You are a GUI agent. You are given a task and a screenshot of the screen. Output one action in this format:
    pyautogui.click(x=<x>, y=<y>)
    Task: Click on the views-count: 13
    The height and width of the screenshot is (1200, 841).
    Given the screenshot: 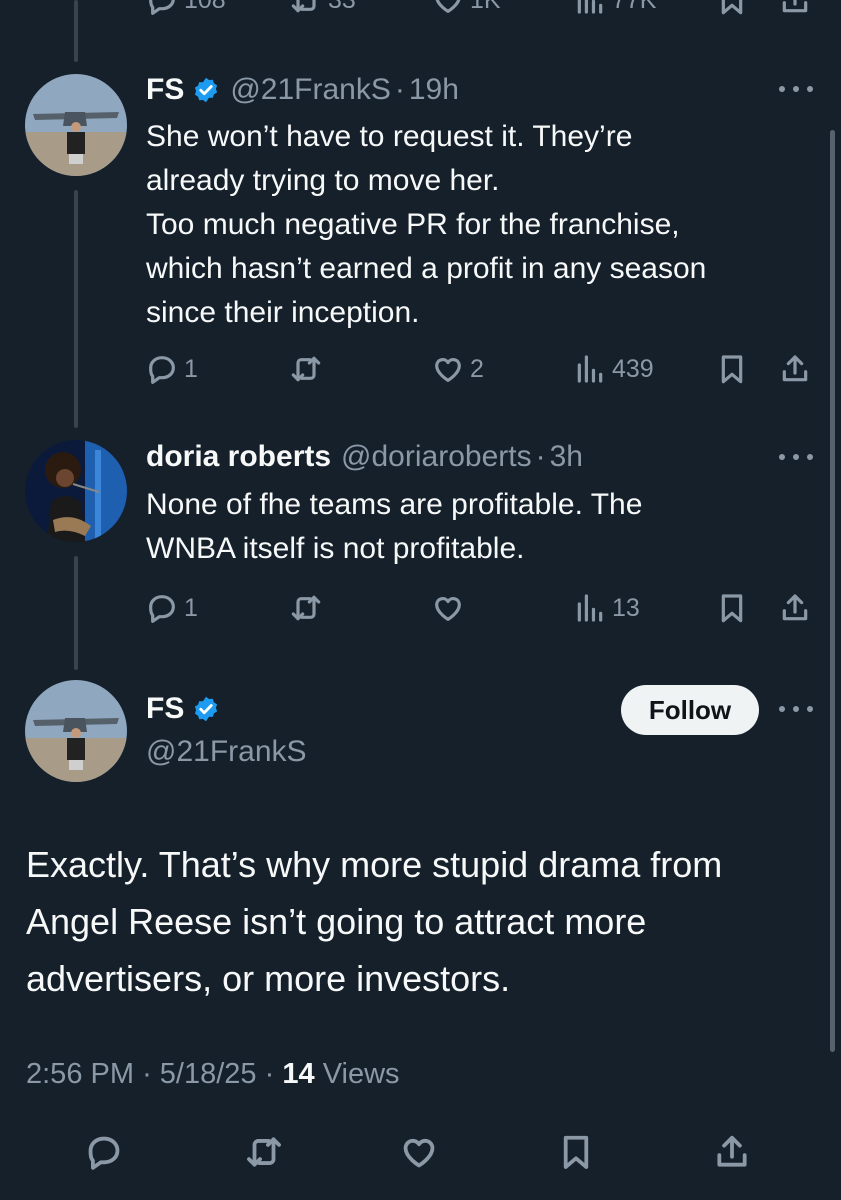 What is the action you would take?
    pyautogui.click(x=626, y=607)
    